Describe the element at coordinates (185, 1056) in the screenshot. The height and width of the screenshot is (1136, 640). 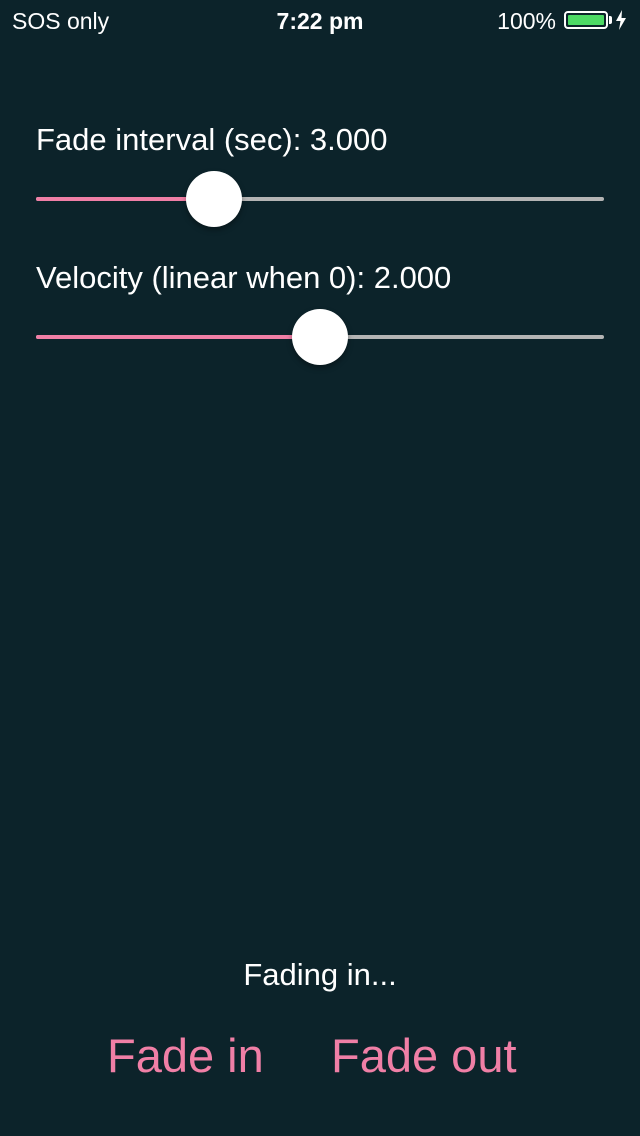
I see `fade-in-button: Fade in` at that location.